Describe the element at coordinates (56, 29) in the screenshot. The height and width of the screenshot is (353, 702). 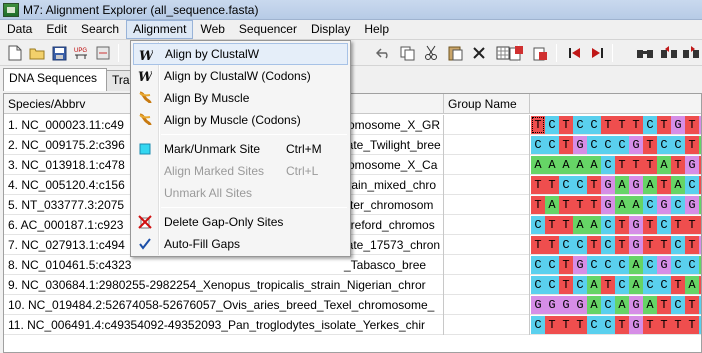
I see `menu-edit: Edit` at that location.